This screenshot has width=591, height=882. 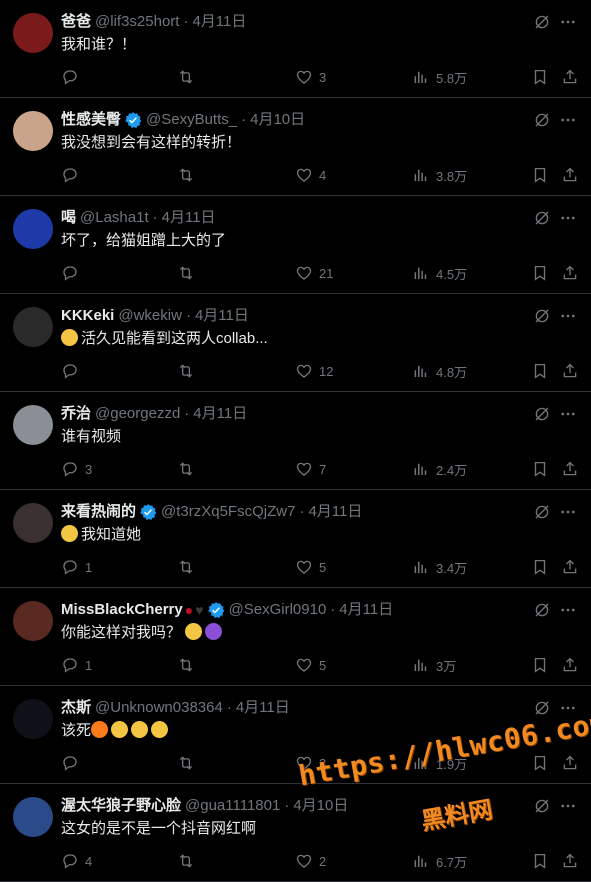 What do you see at coordinates (150, 316) in the screenshot?
I see `user-handle: @wkekiw` at bounding box center [150, 316].